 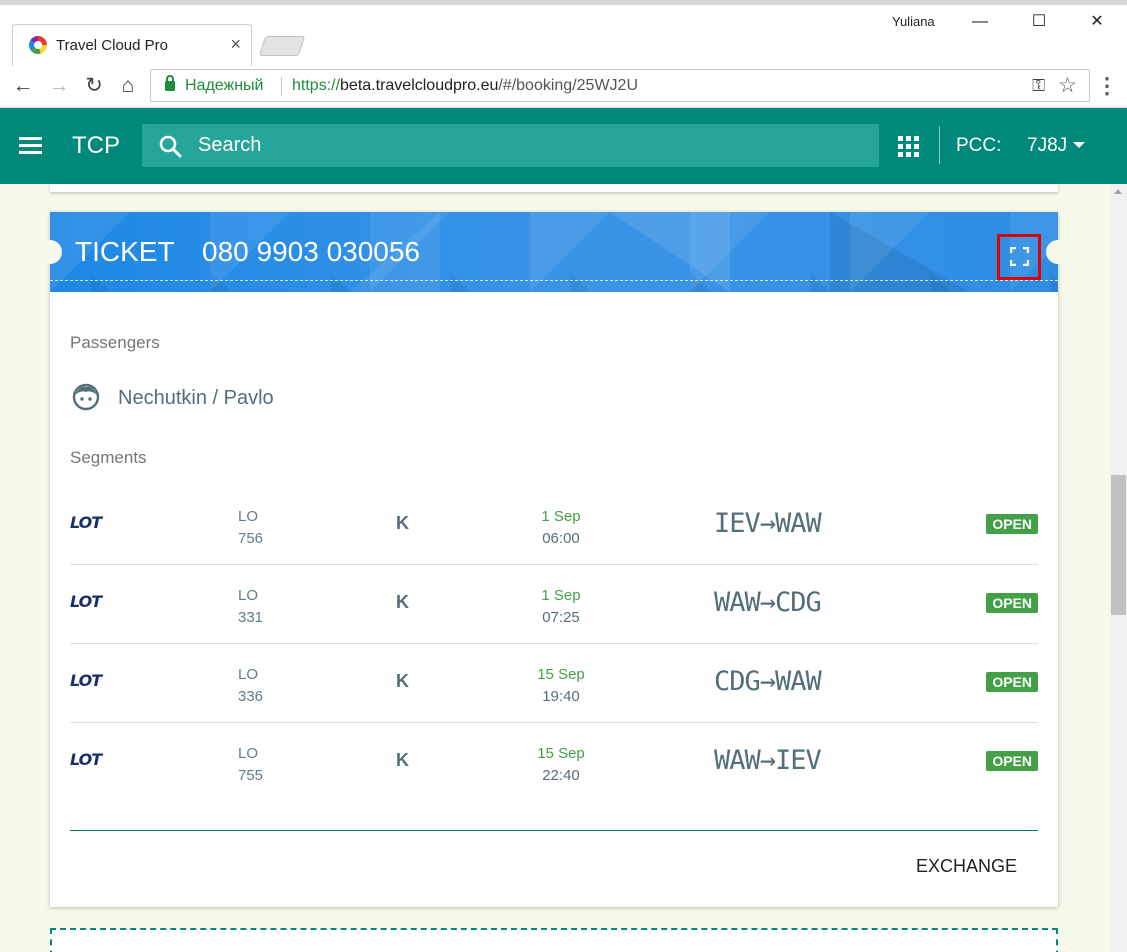 What do you see at coordinates (913, 21) in the screenshot?
I see `browser-user-name: Yuliana` at bounding box center [913, 21].